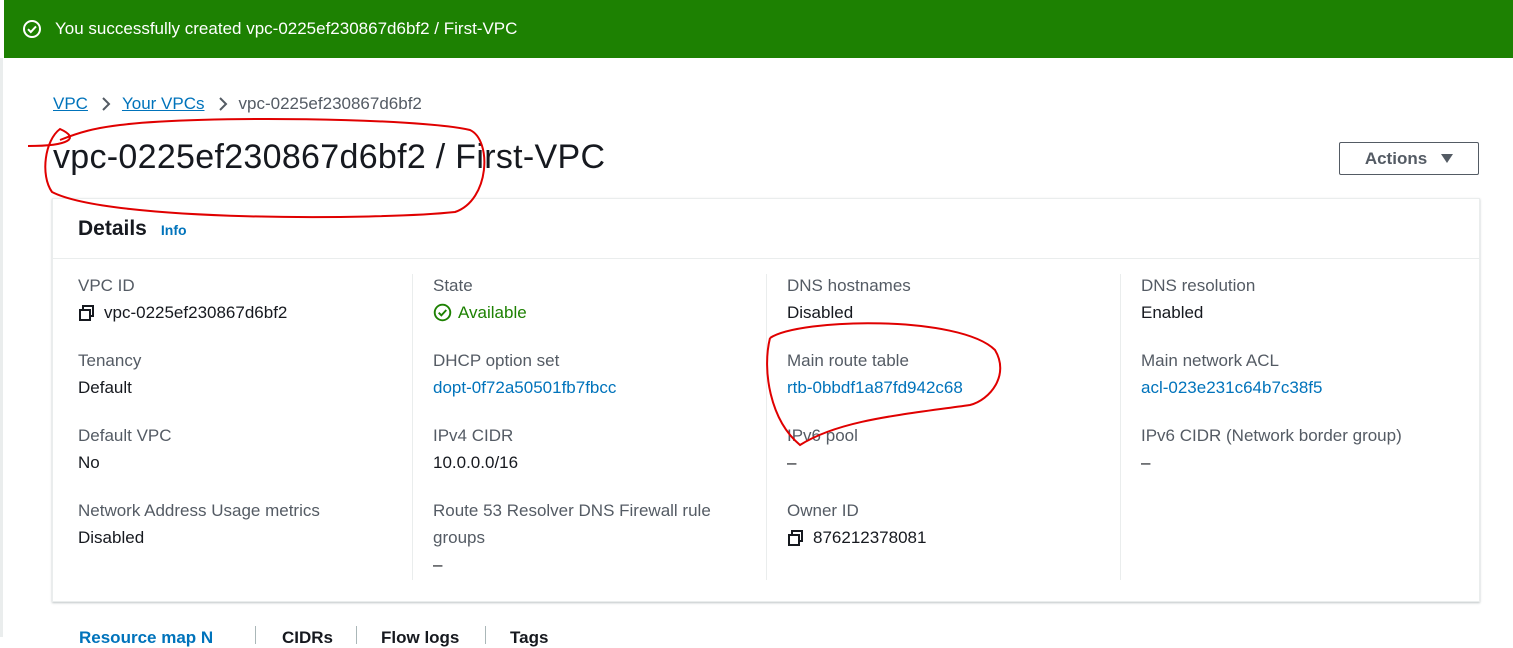 The width and height of the screenshot is (1513, 648). I want to click on field-value: Default, so click(105, 387).